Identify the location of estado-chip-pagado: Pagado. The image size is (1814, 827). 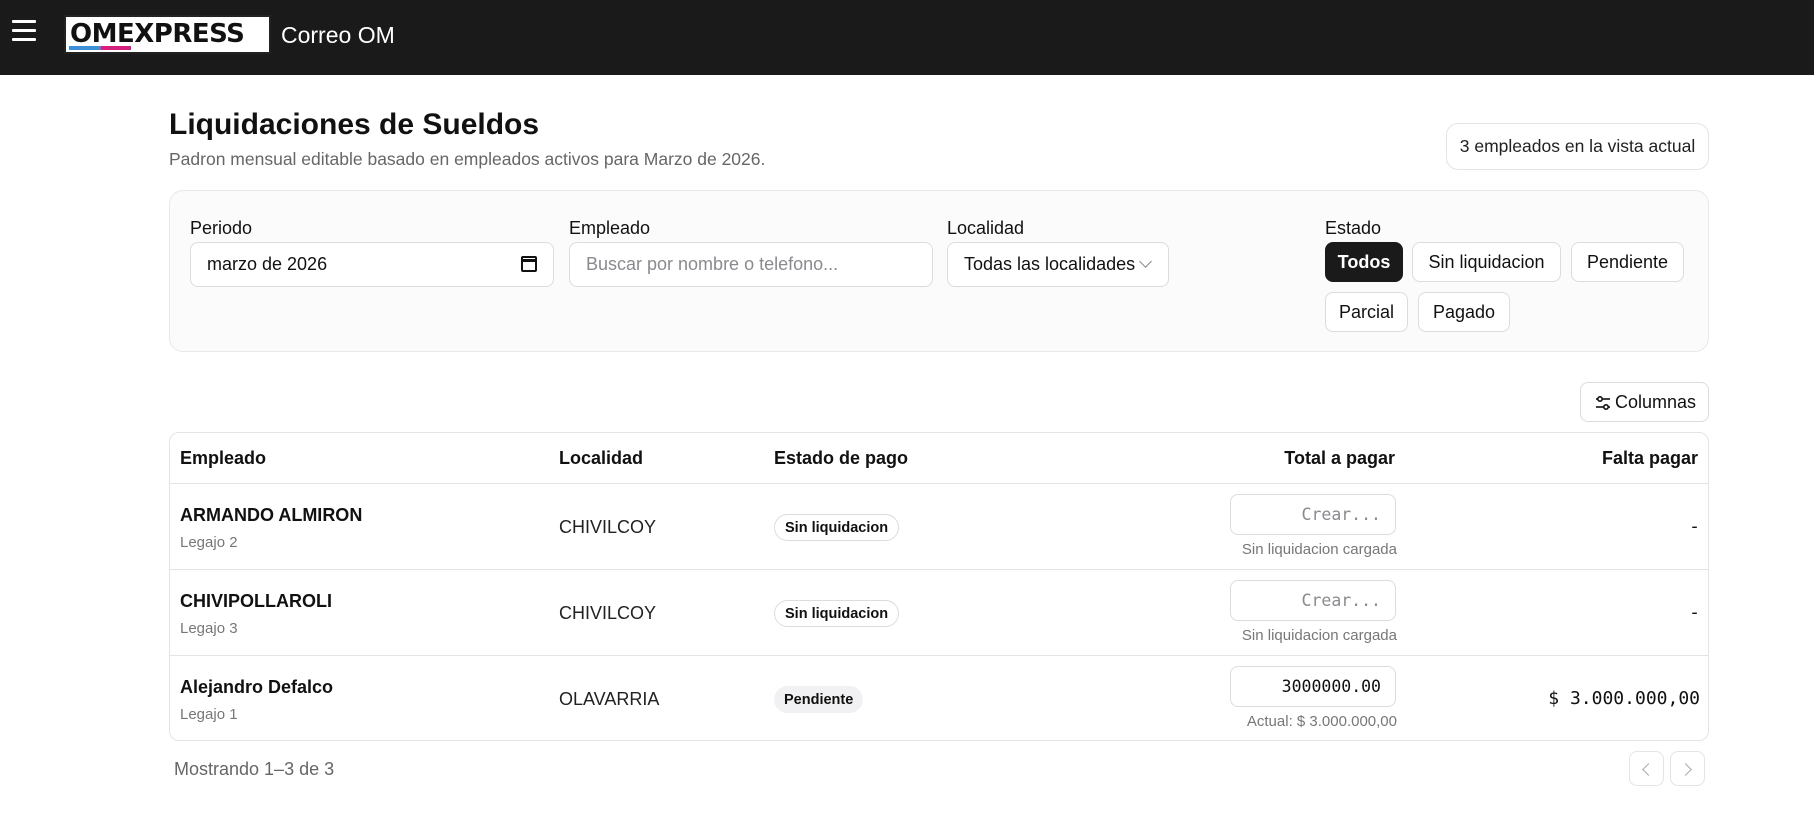
(1464, 312).